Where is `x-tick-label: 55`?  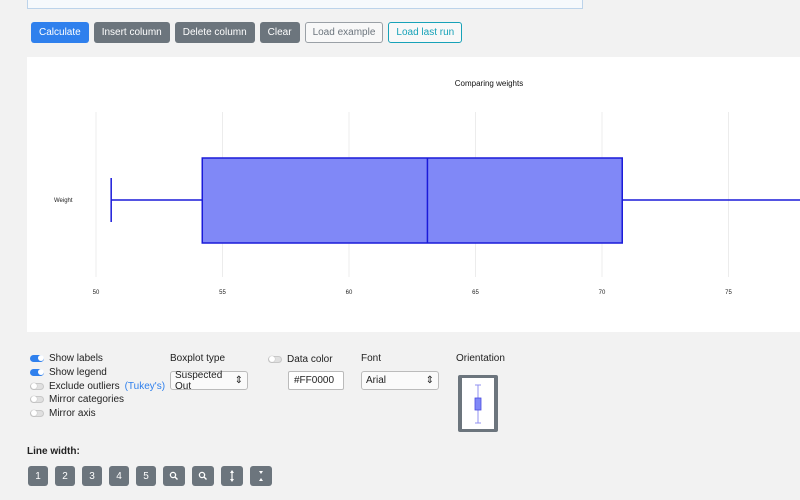
x-tick-label: 55 is located at coordinates (222, 293).